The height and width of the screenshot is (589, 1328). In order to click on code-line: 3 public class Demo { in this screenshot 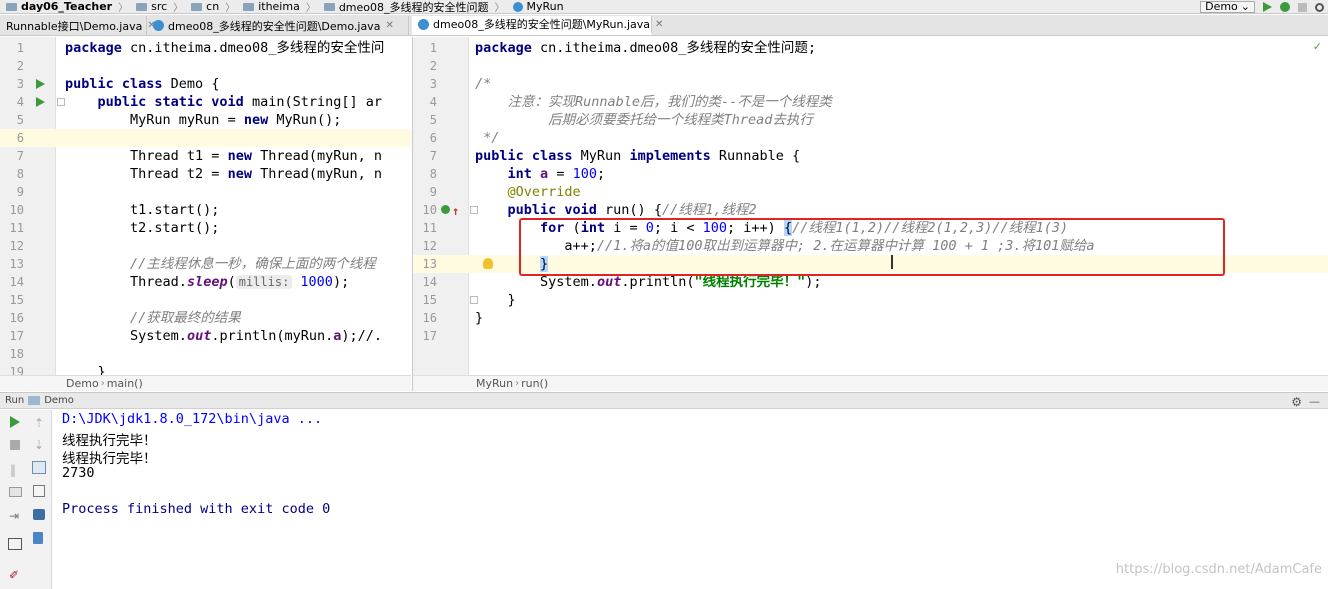, I will do `click(118, 84)`.